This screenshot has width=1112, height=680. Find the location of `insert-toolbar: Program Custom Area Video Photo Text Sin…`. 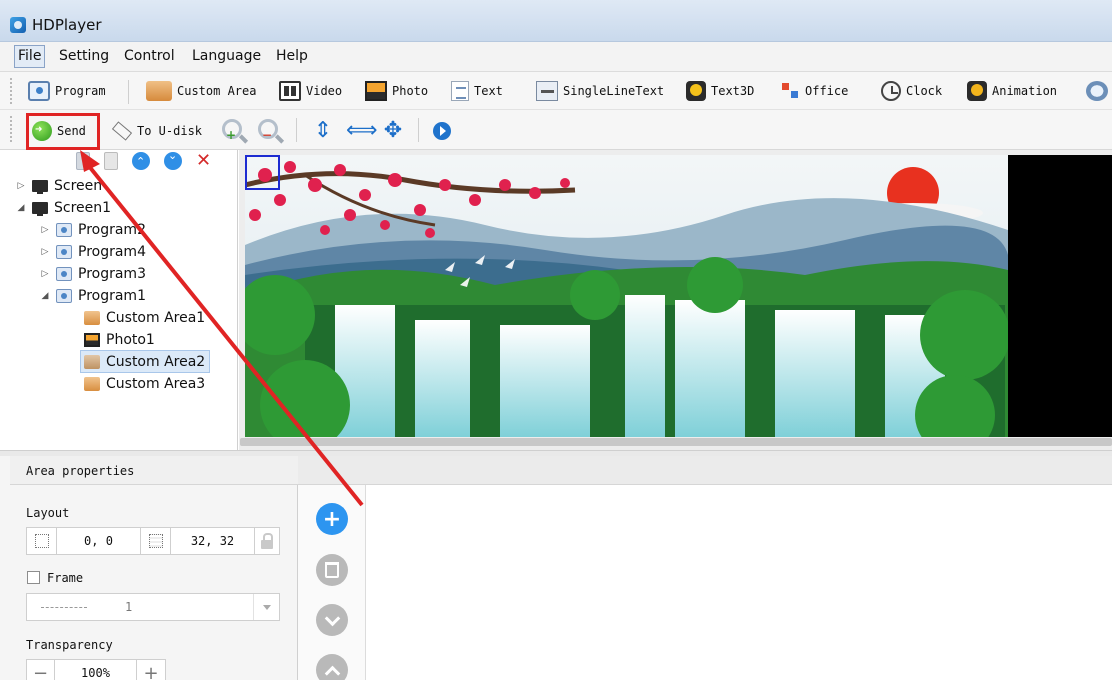

insert-toolbar: Program Custom Area Video Photo Text Sin… is located at coordinates (556, 91).